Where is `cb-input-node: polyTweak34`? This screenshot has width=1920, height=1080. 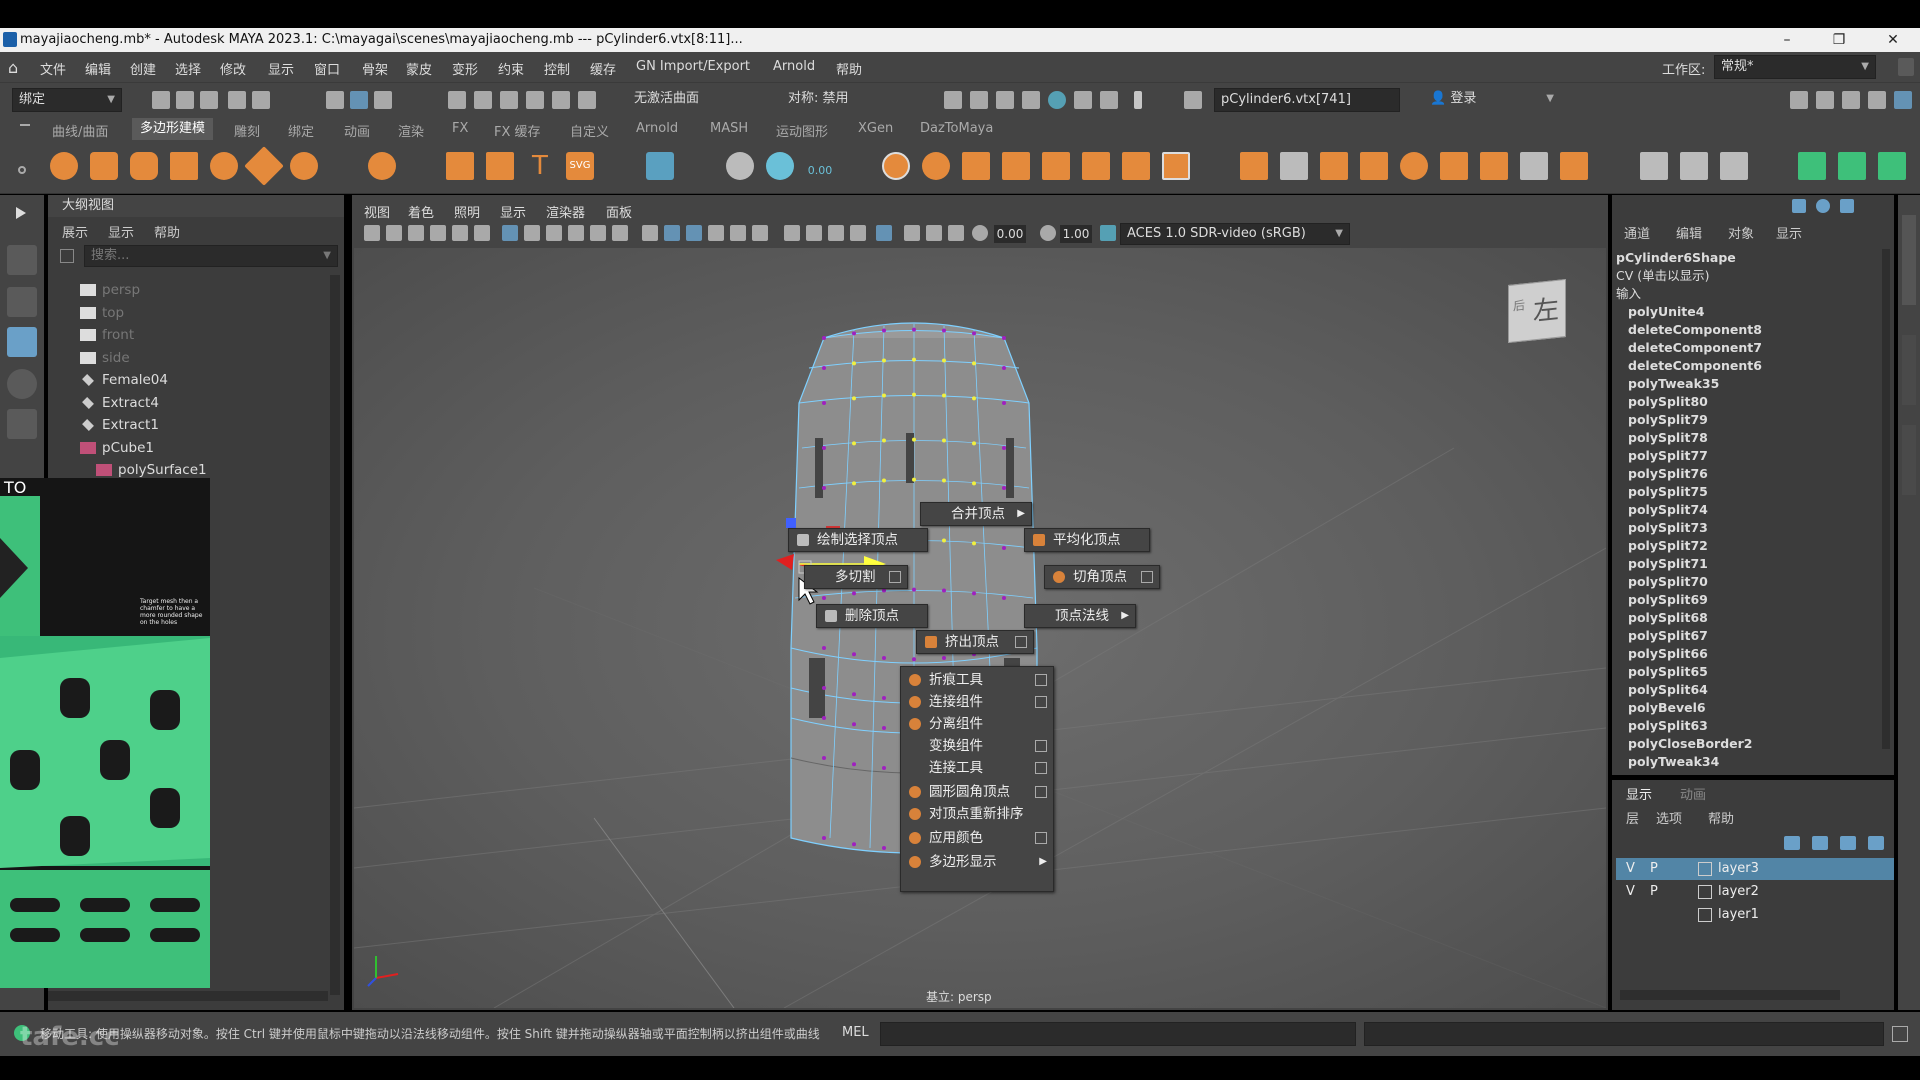
cb-input-node: polyTweak34 is located at coordinates (1673, 762).